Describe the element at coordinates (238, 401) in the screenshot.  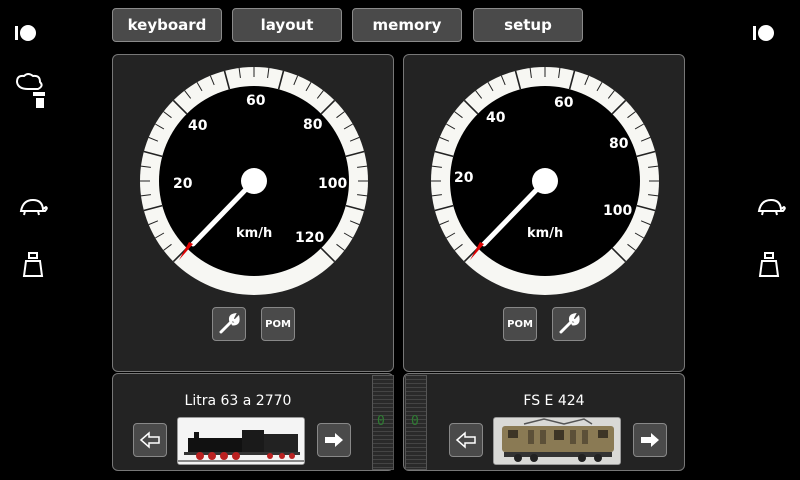
I see `loco-name: Litra 63 a 2770` at that location.